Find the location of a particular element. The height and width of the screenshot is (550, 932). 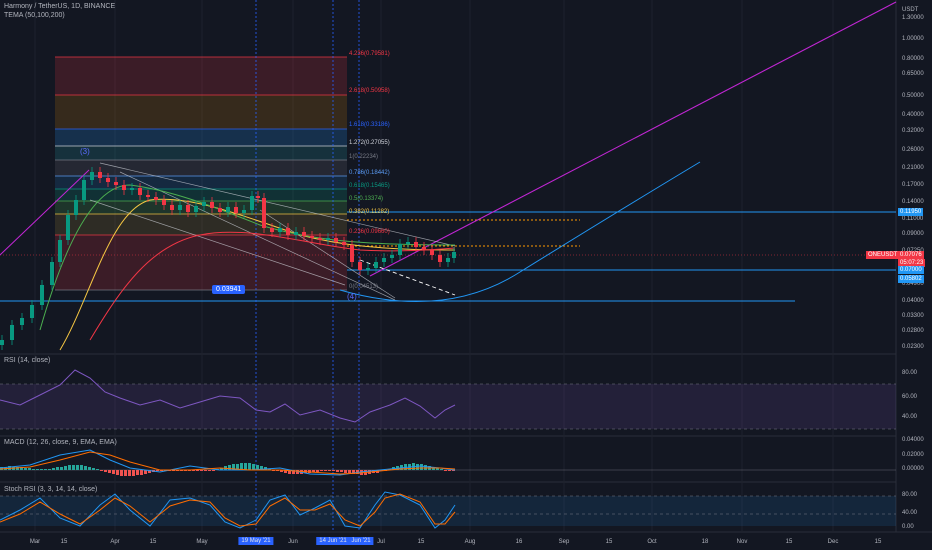

tema-indicator-label: TEMA (50,100,200) is located at coordinates (34, 15).